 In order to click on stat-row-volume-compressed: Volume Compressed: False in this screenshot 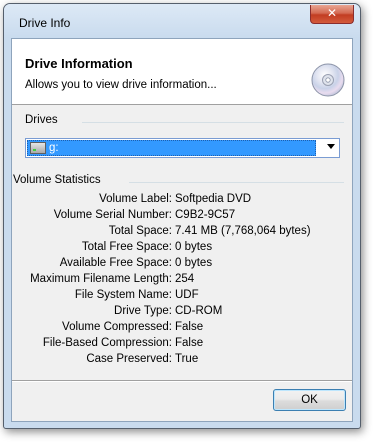, I will do `click(182, 327)`.